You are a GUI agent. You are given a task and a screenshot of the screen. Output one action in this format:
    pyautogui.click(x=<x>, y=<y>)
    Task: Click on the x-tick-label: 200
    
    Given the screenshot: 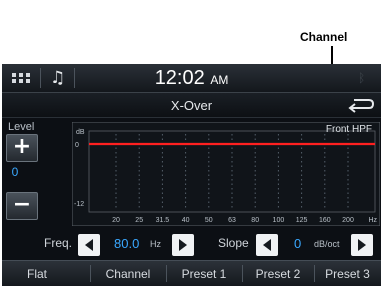 What is the action you would take?
    pyautogui.click(x=348, y=220)
    